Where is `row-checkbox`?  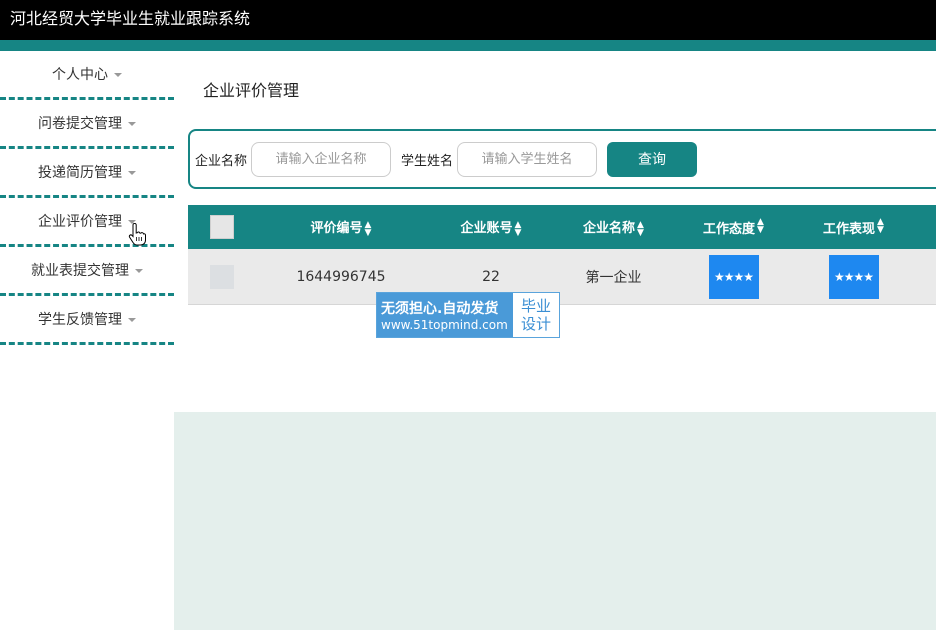
row-checkbox is located at coordinates (222, 276).